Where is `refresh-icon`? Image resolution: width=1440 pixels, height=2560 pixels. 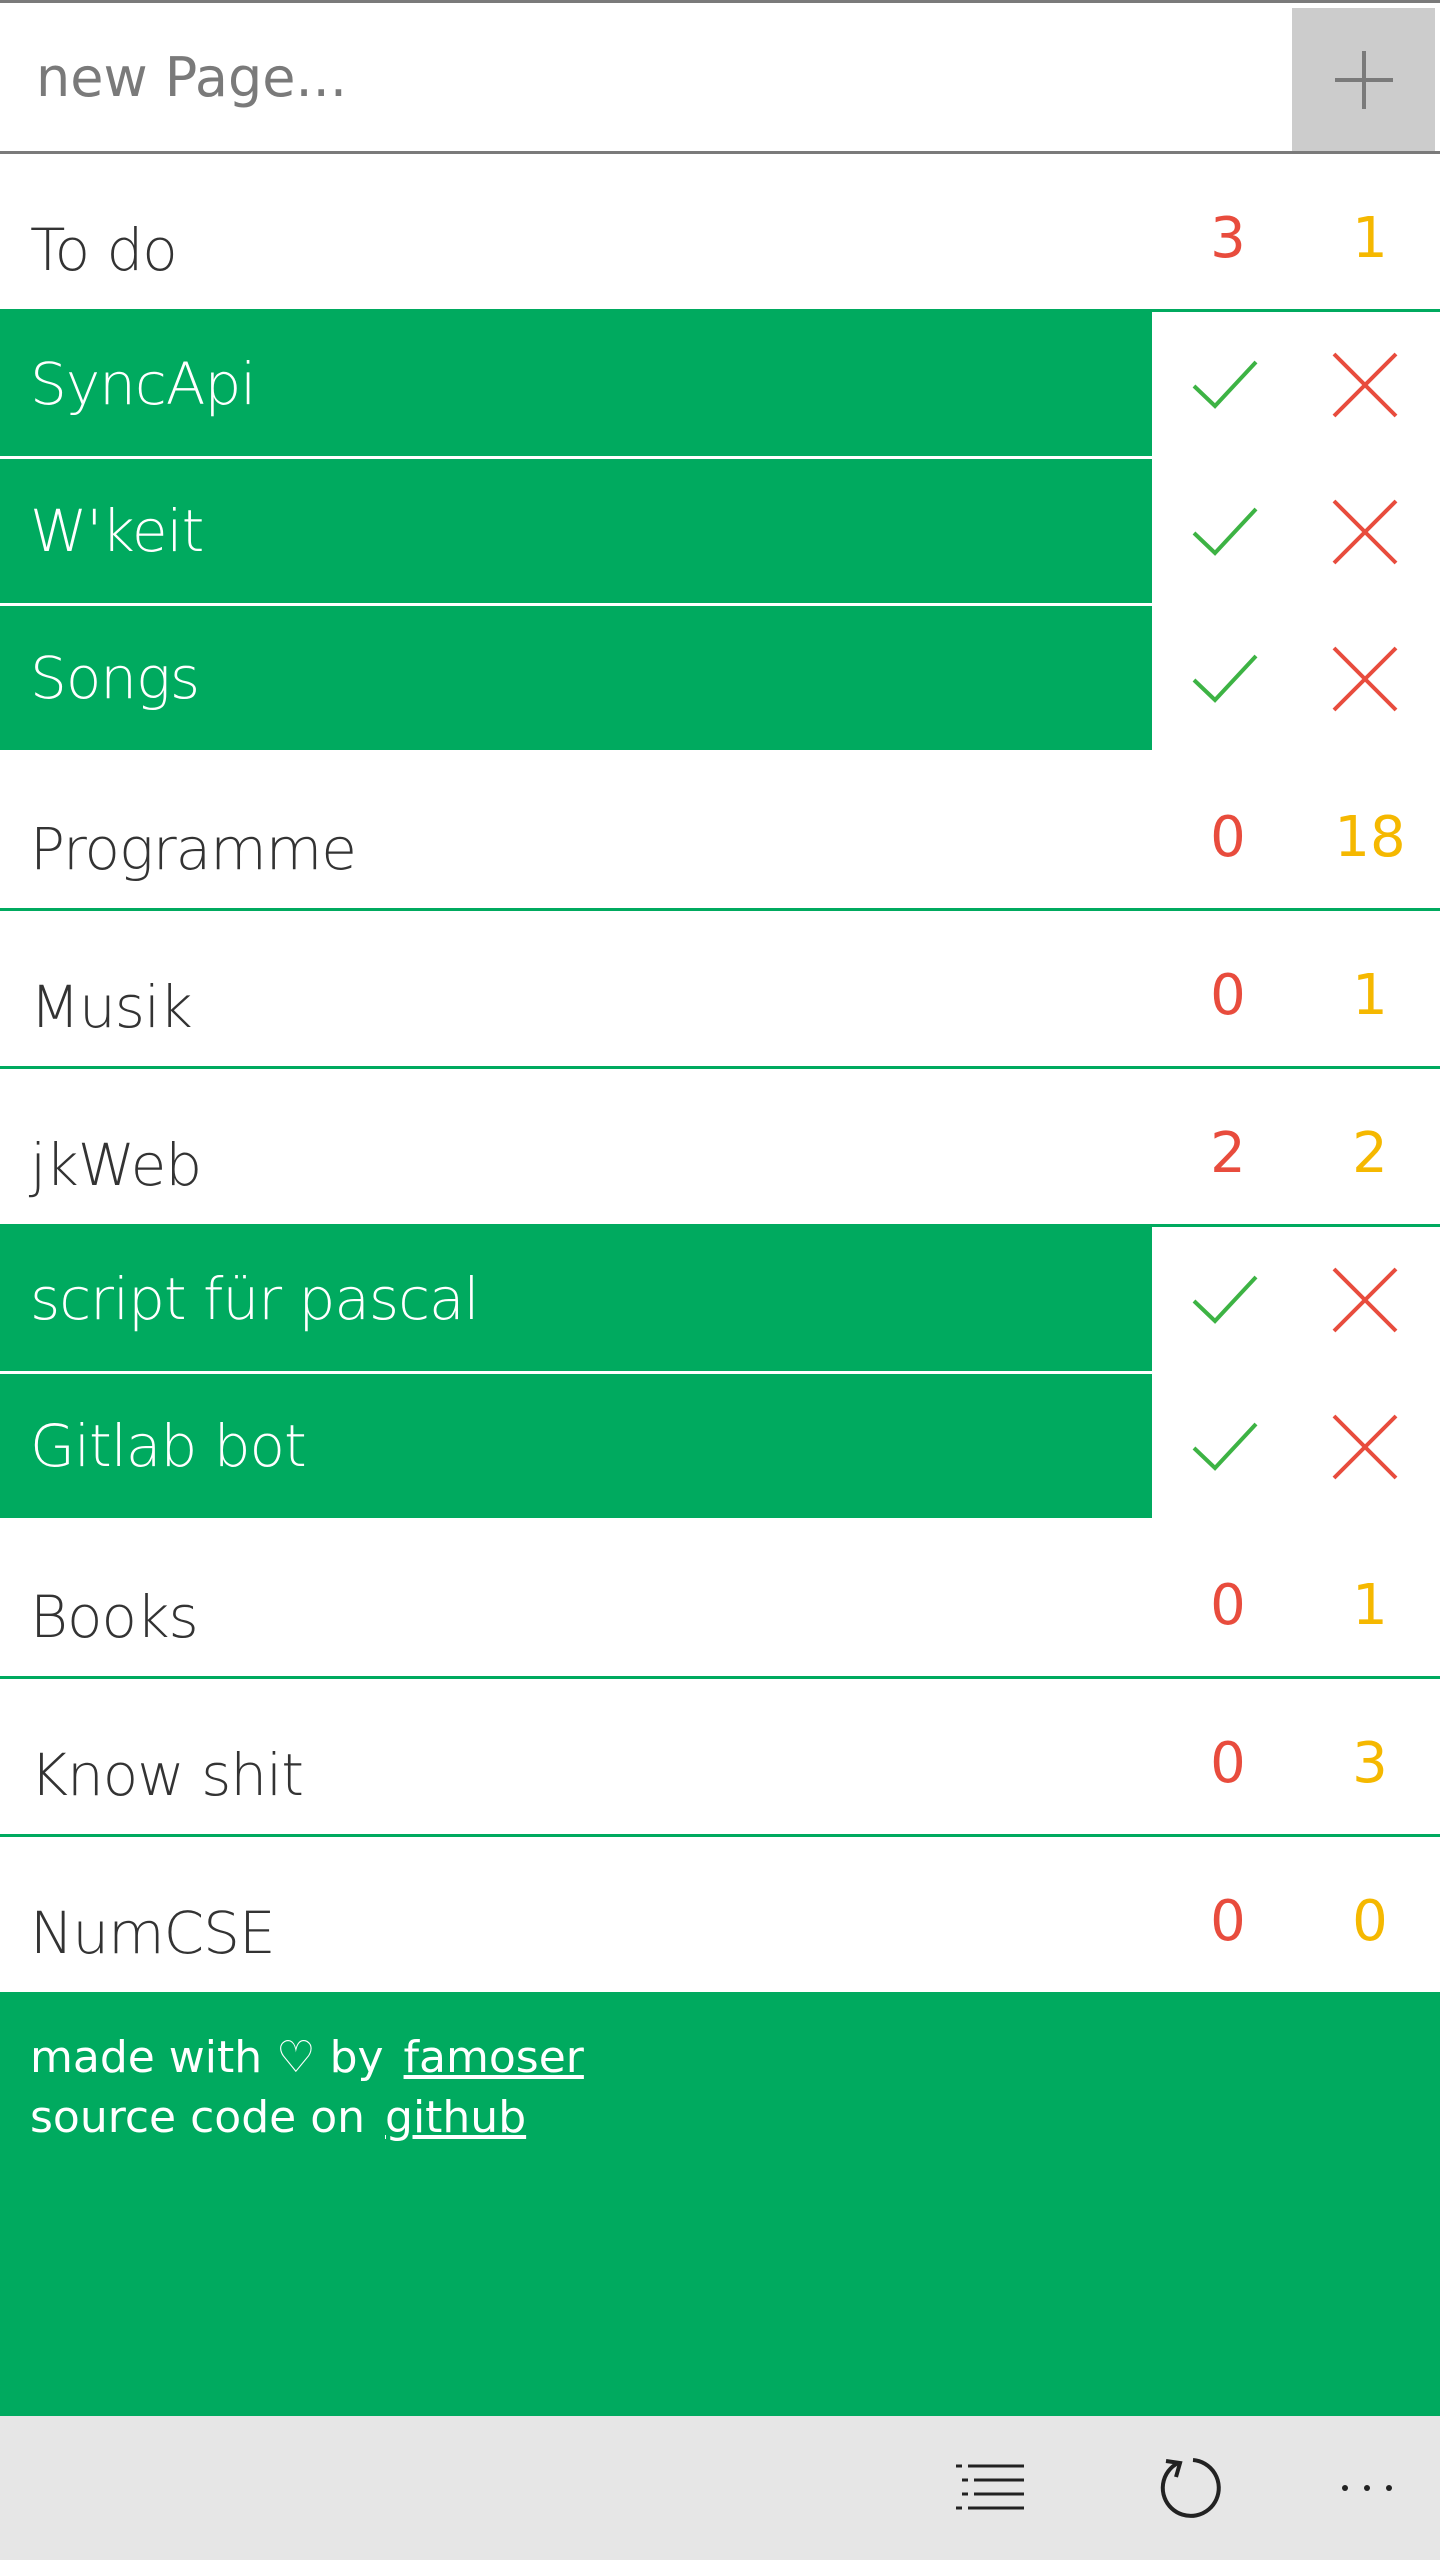 refresh-icon is located at coordinates (1190, 2488).